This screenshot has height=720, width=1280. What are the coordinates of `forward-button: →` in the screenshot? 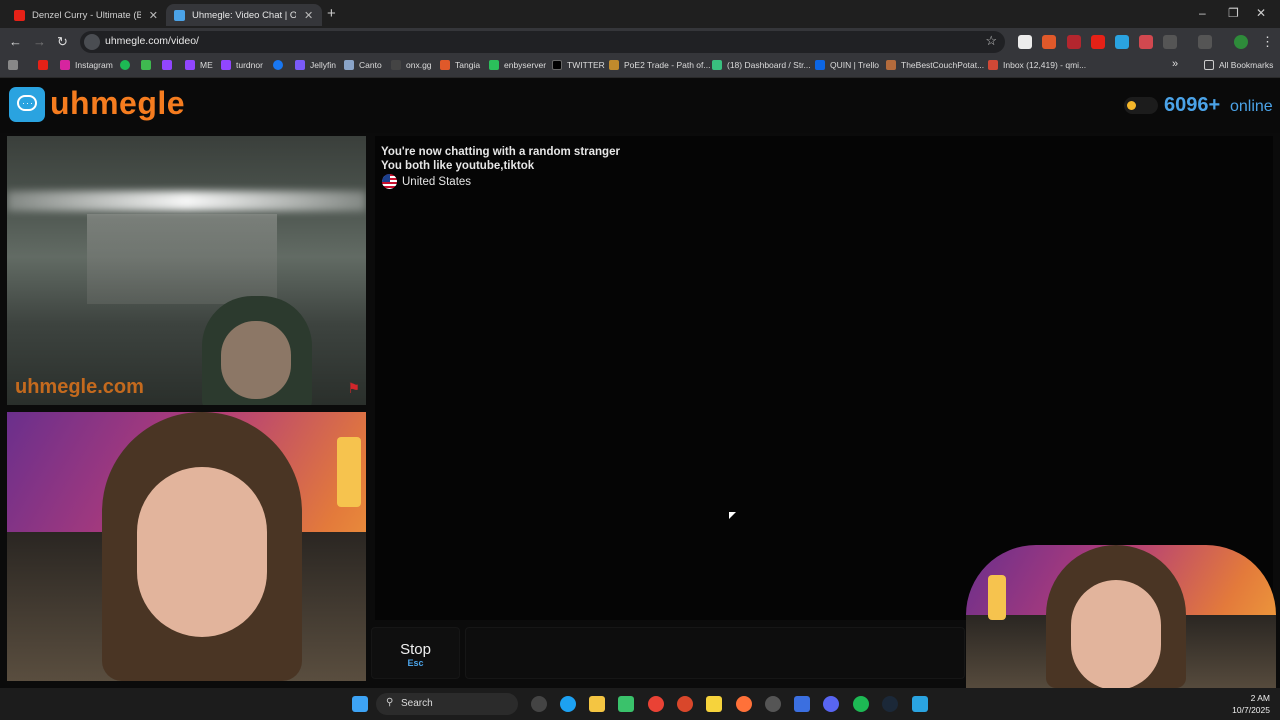 It's located at (39, 41).